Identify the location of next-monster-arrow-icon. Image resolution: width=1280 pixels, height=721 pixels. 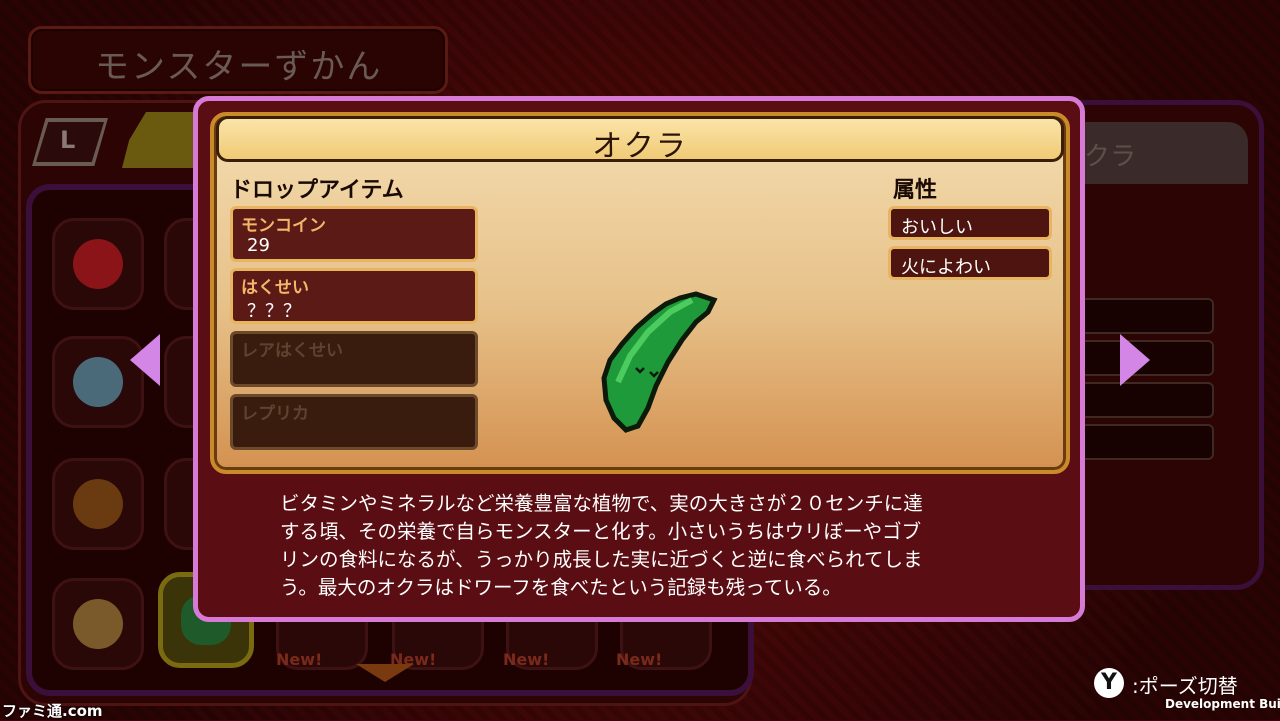
(1135, 360).